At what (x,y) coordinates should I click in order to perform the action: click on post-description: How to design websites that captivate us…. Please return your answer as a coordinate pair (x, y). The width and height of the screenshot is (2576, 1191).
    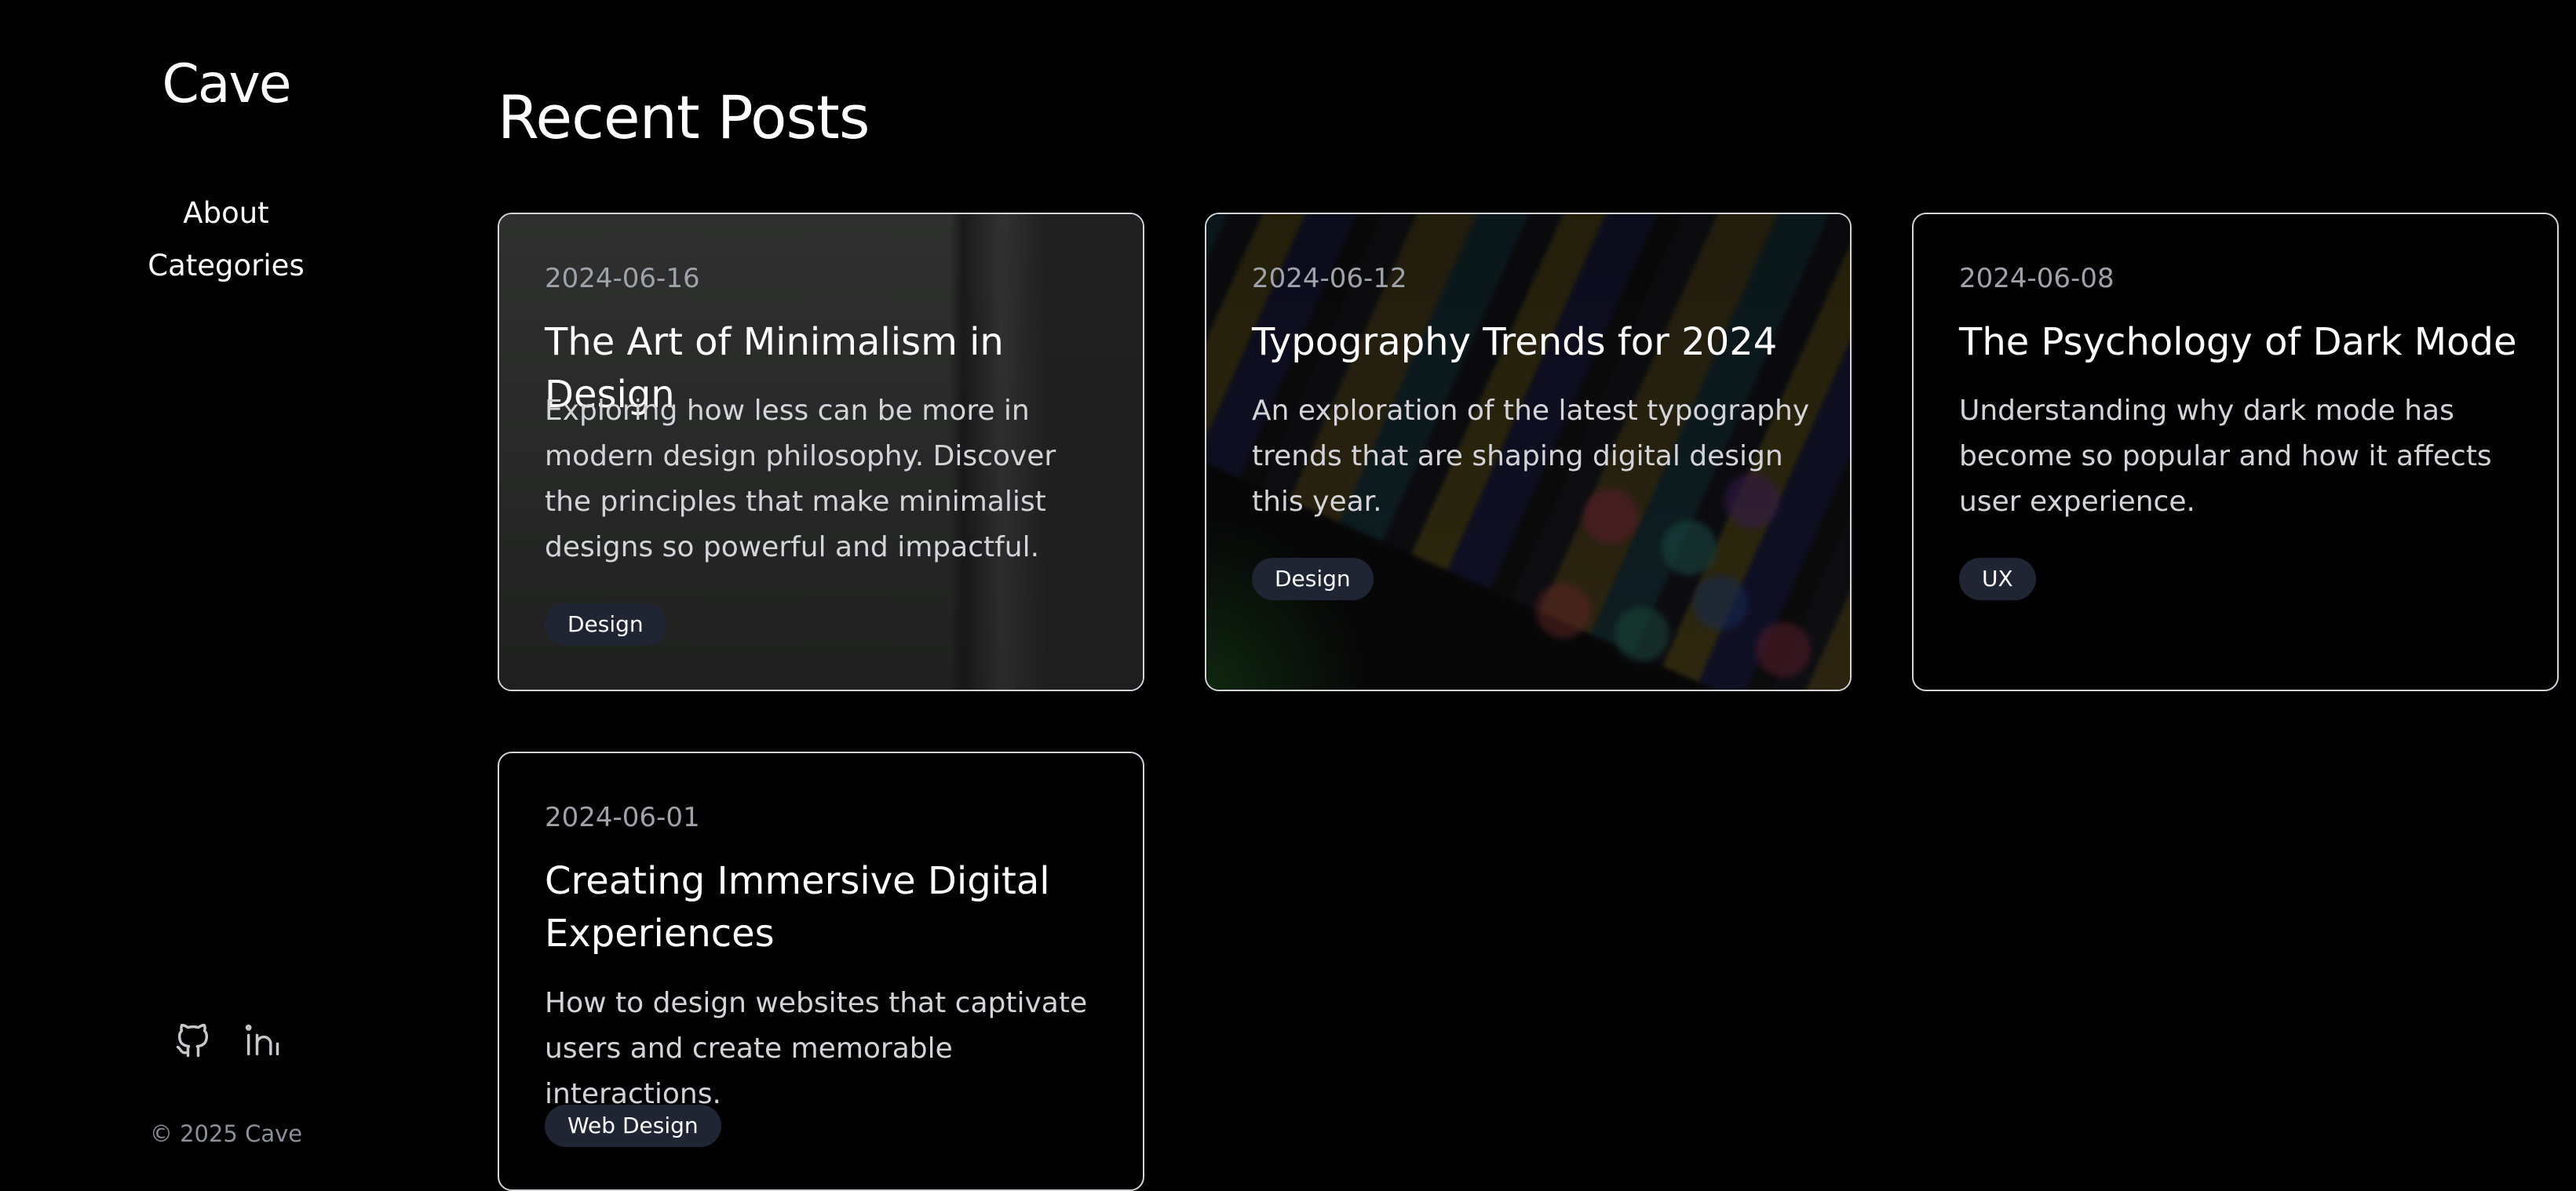
    Looking at the image, I should click on (816, 1048).